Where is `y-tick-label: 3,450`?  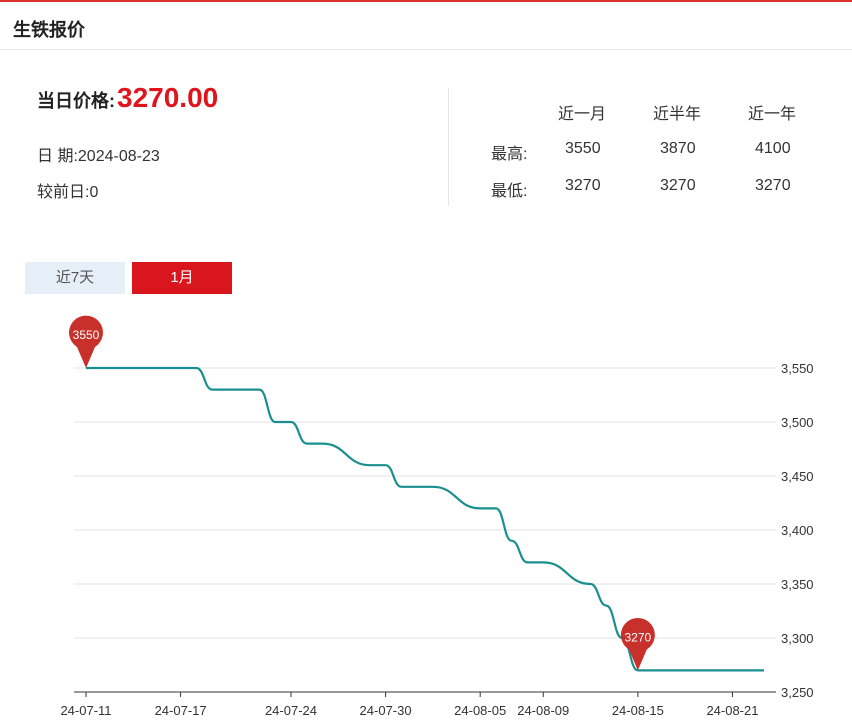
y-tick-label: 3,450 is located at coordinates (797, 476).